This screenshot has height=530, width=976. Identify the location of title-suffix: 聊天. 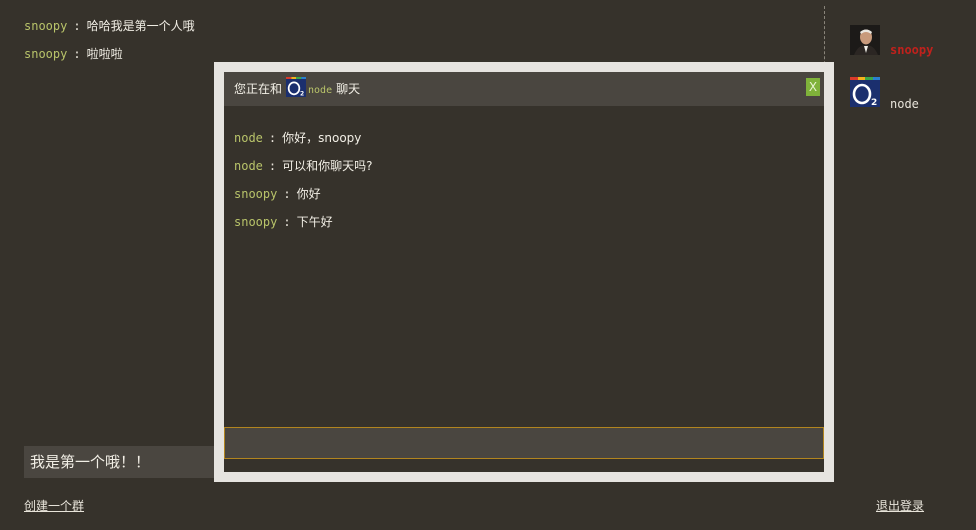
(348, 89).